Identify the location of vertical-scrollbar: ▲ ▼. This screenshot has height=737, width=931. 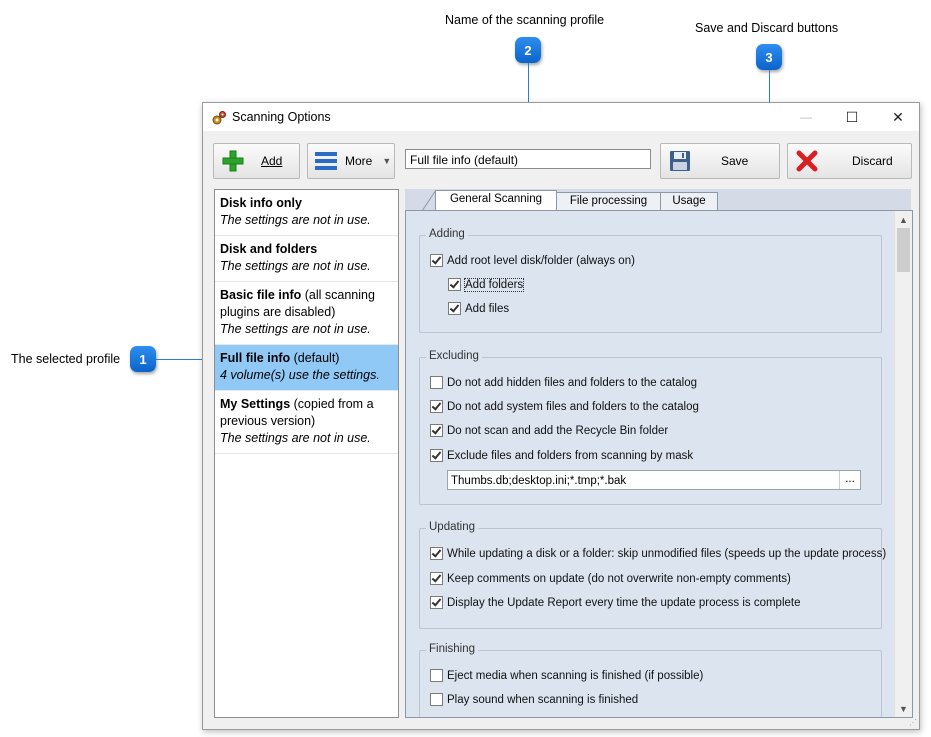
(903, 464).